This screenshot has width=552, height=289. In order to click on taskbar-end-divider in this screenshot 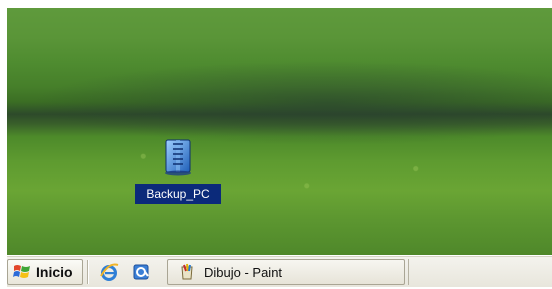, I will do `click(409, 272)`.